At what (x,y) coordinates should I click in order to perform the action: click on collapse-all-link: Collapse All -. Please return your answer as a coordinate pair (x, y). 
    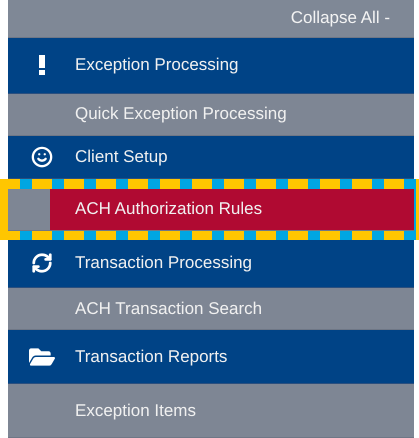
    Looking at the image, I should click on (340, 18).